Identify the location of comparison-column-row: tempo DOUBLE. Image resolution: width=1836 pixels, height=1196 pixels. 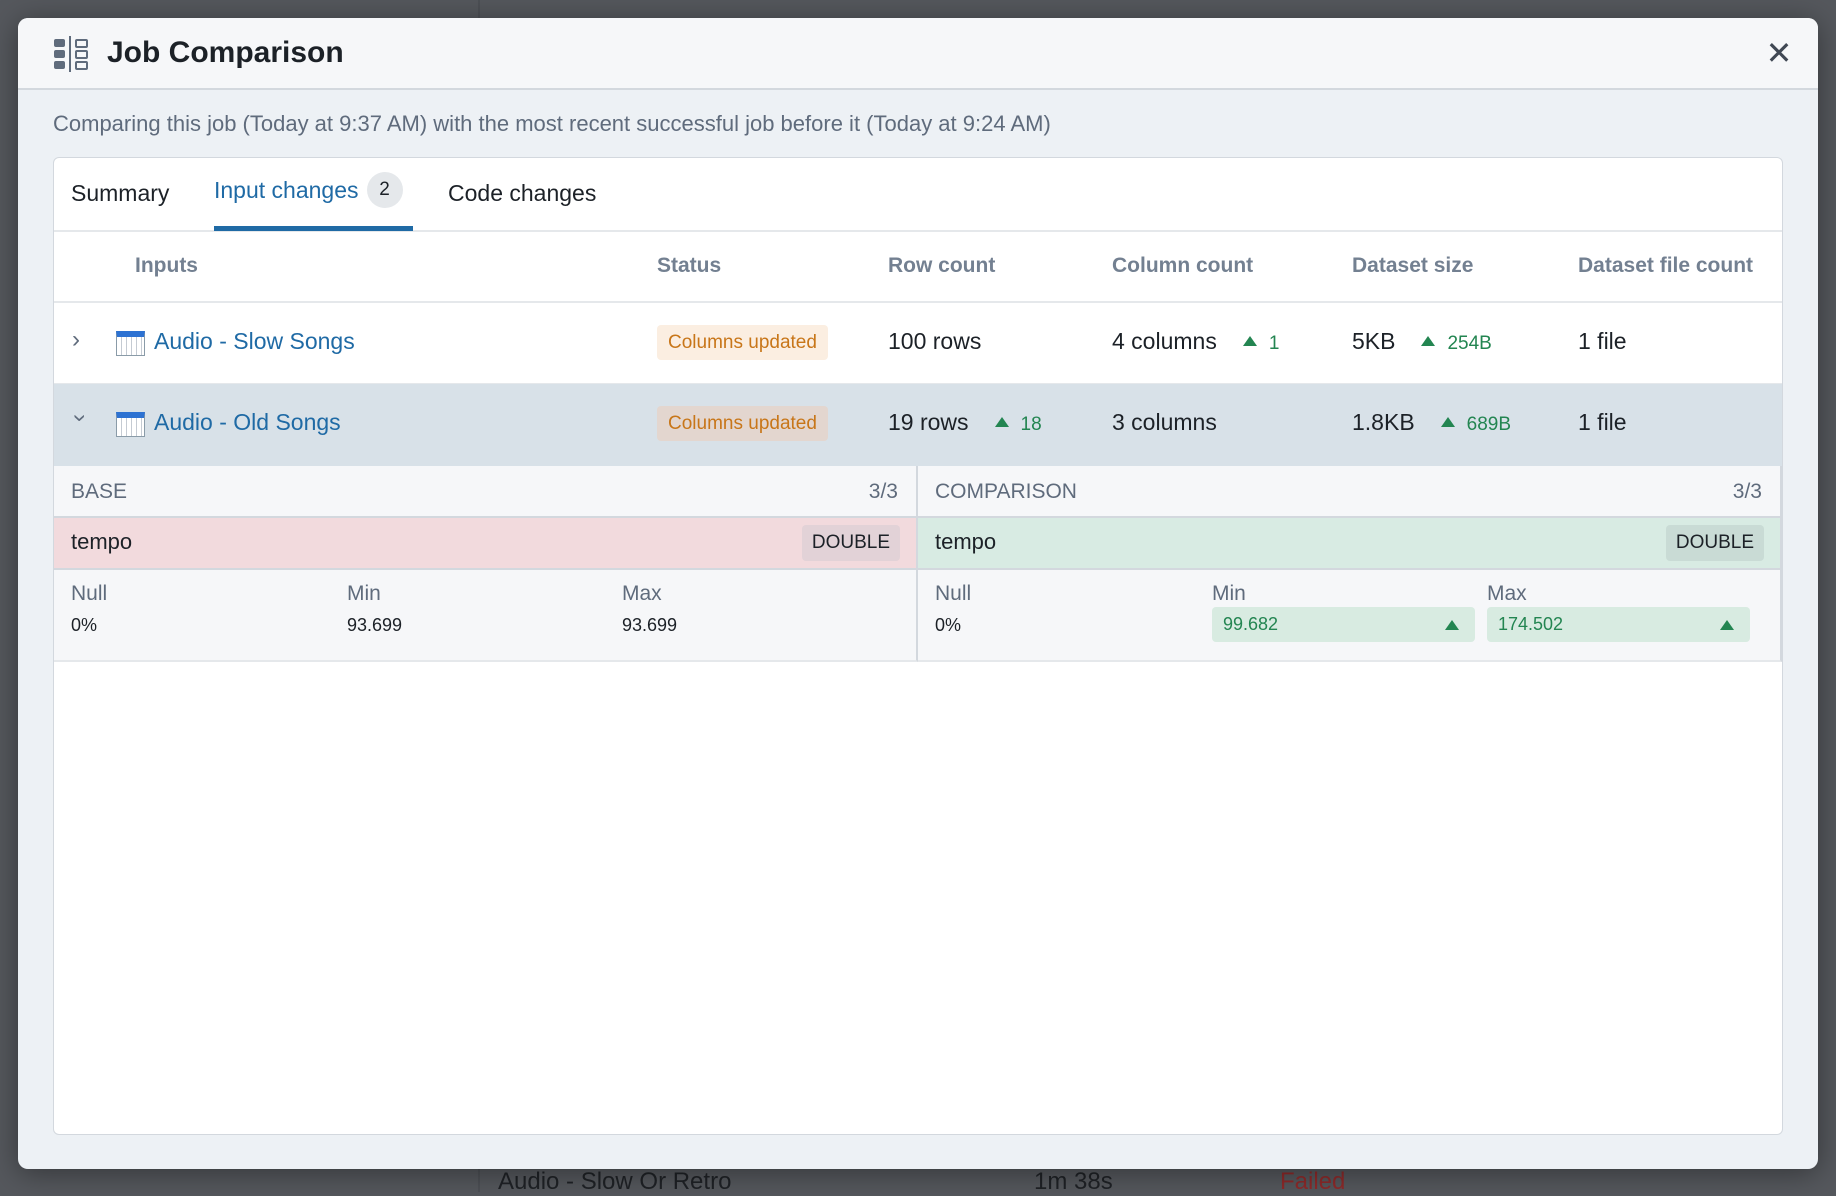
(1349, 543).